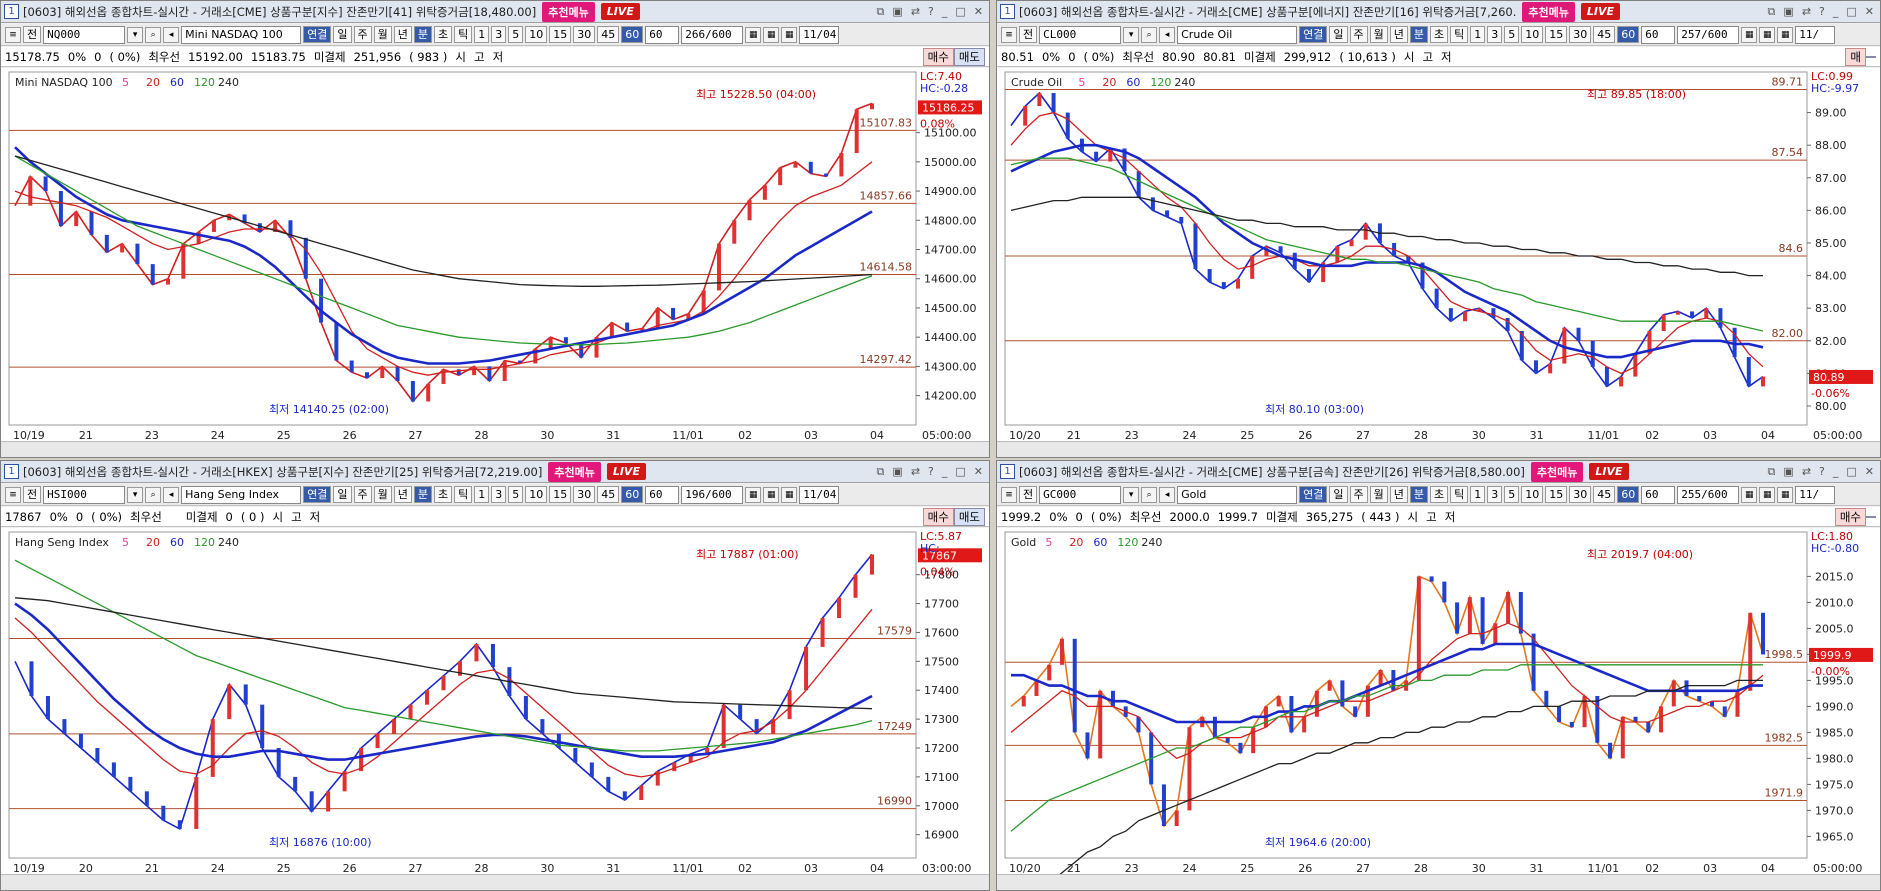 The height and width of the screenshot is (891, 1881). Describe the element at coordinates (1478, 494) in the screenshot. I see `period-button: 1` at that location.